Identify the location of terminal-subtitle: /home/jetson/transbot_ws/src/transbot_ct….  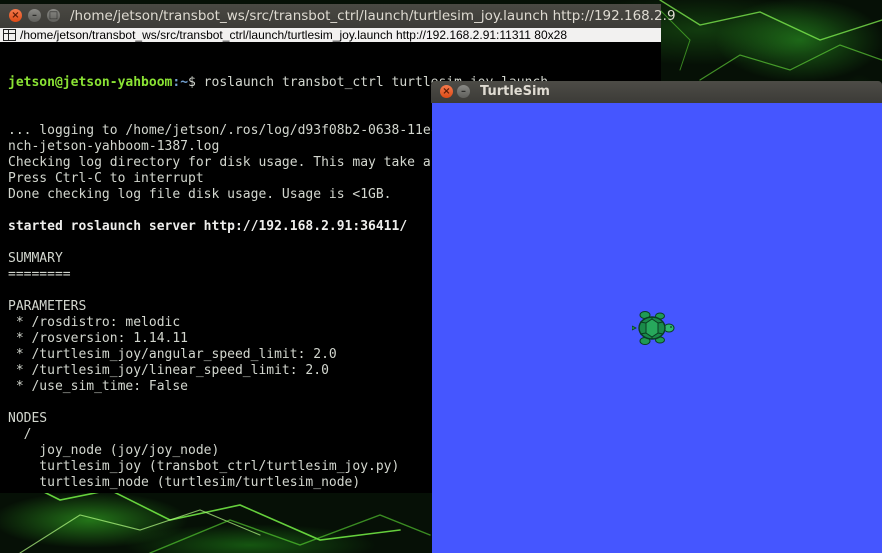
(293, 35).